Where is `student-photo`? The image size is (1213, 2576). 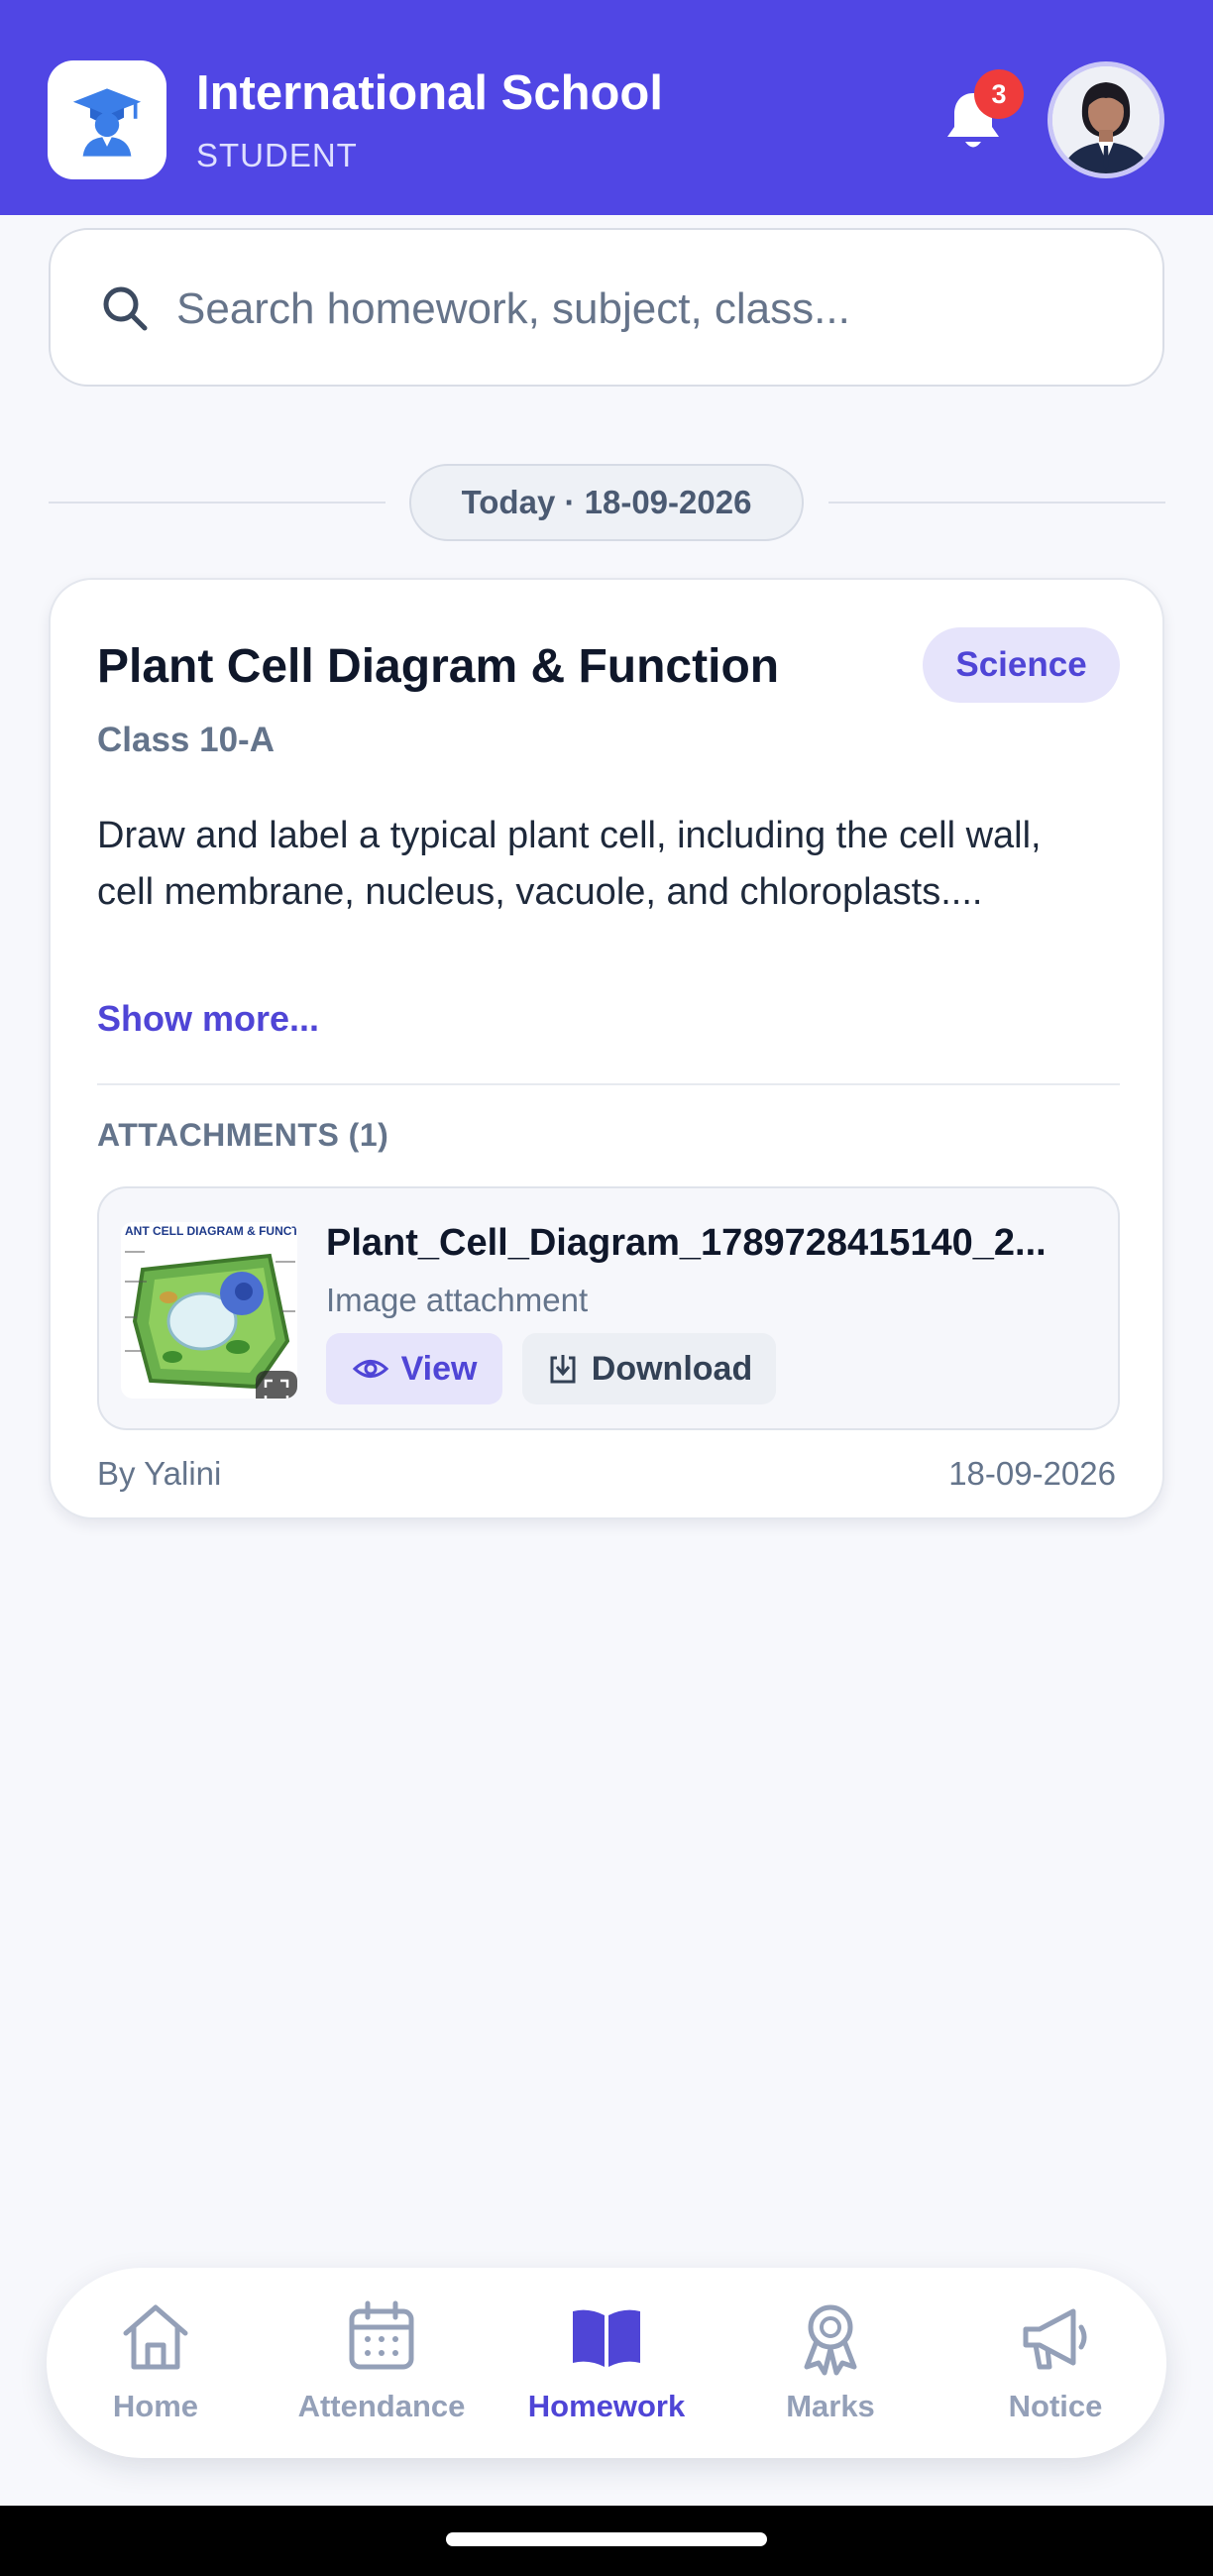
student-photo is located at coordinates (1106, 119).